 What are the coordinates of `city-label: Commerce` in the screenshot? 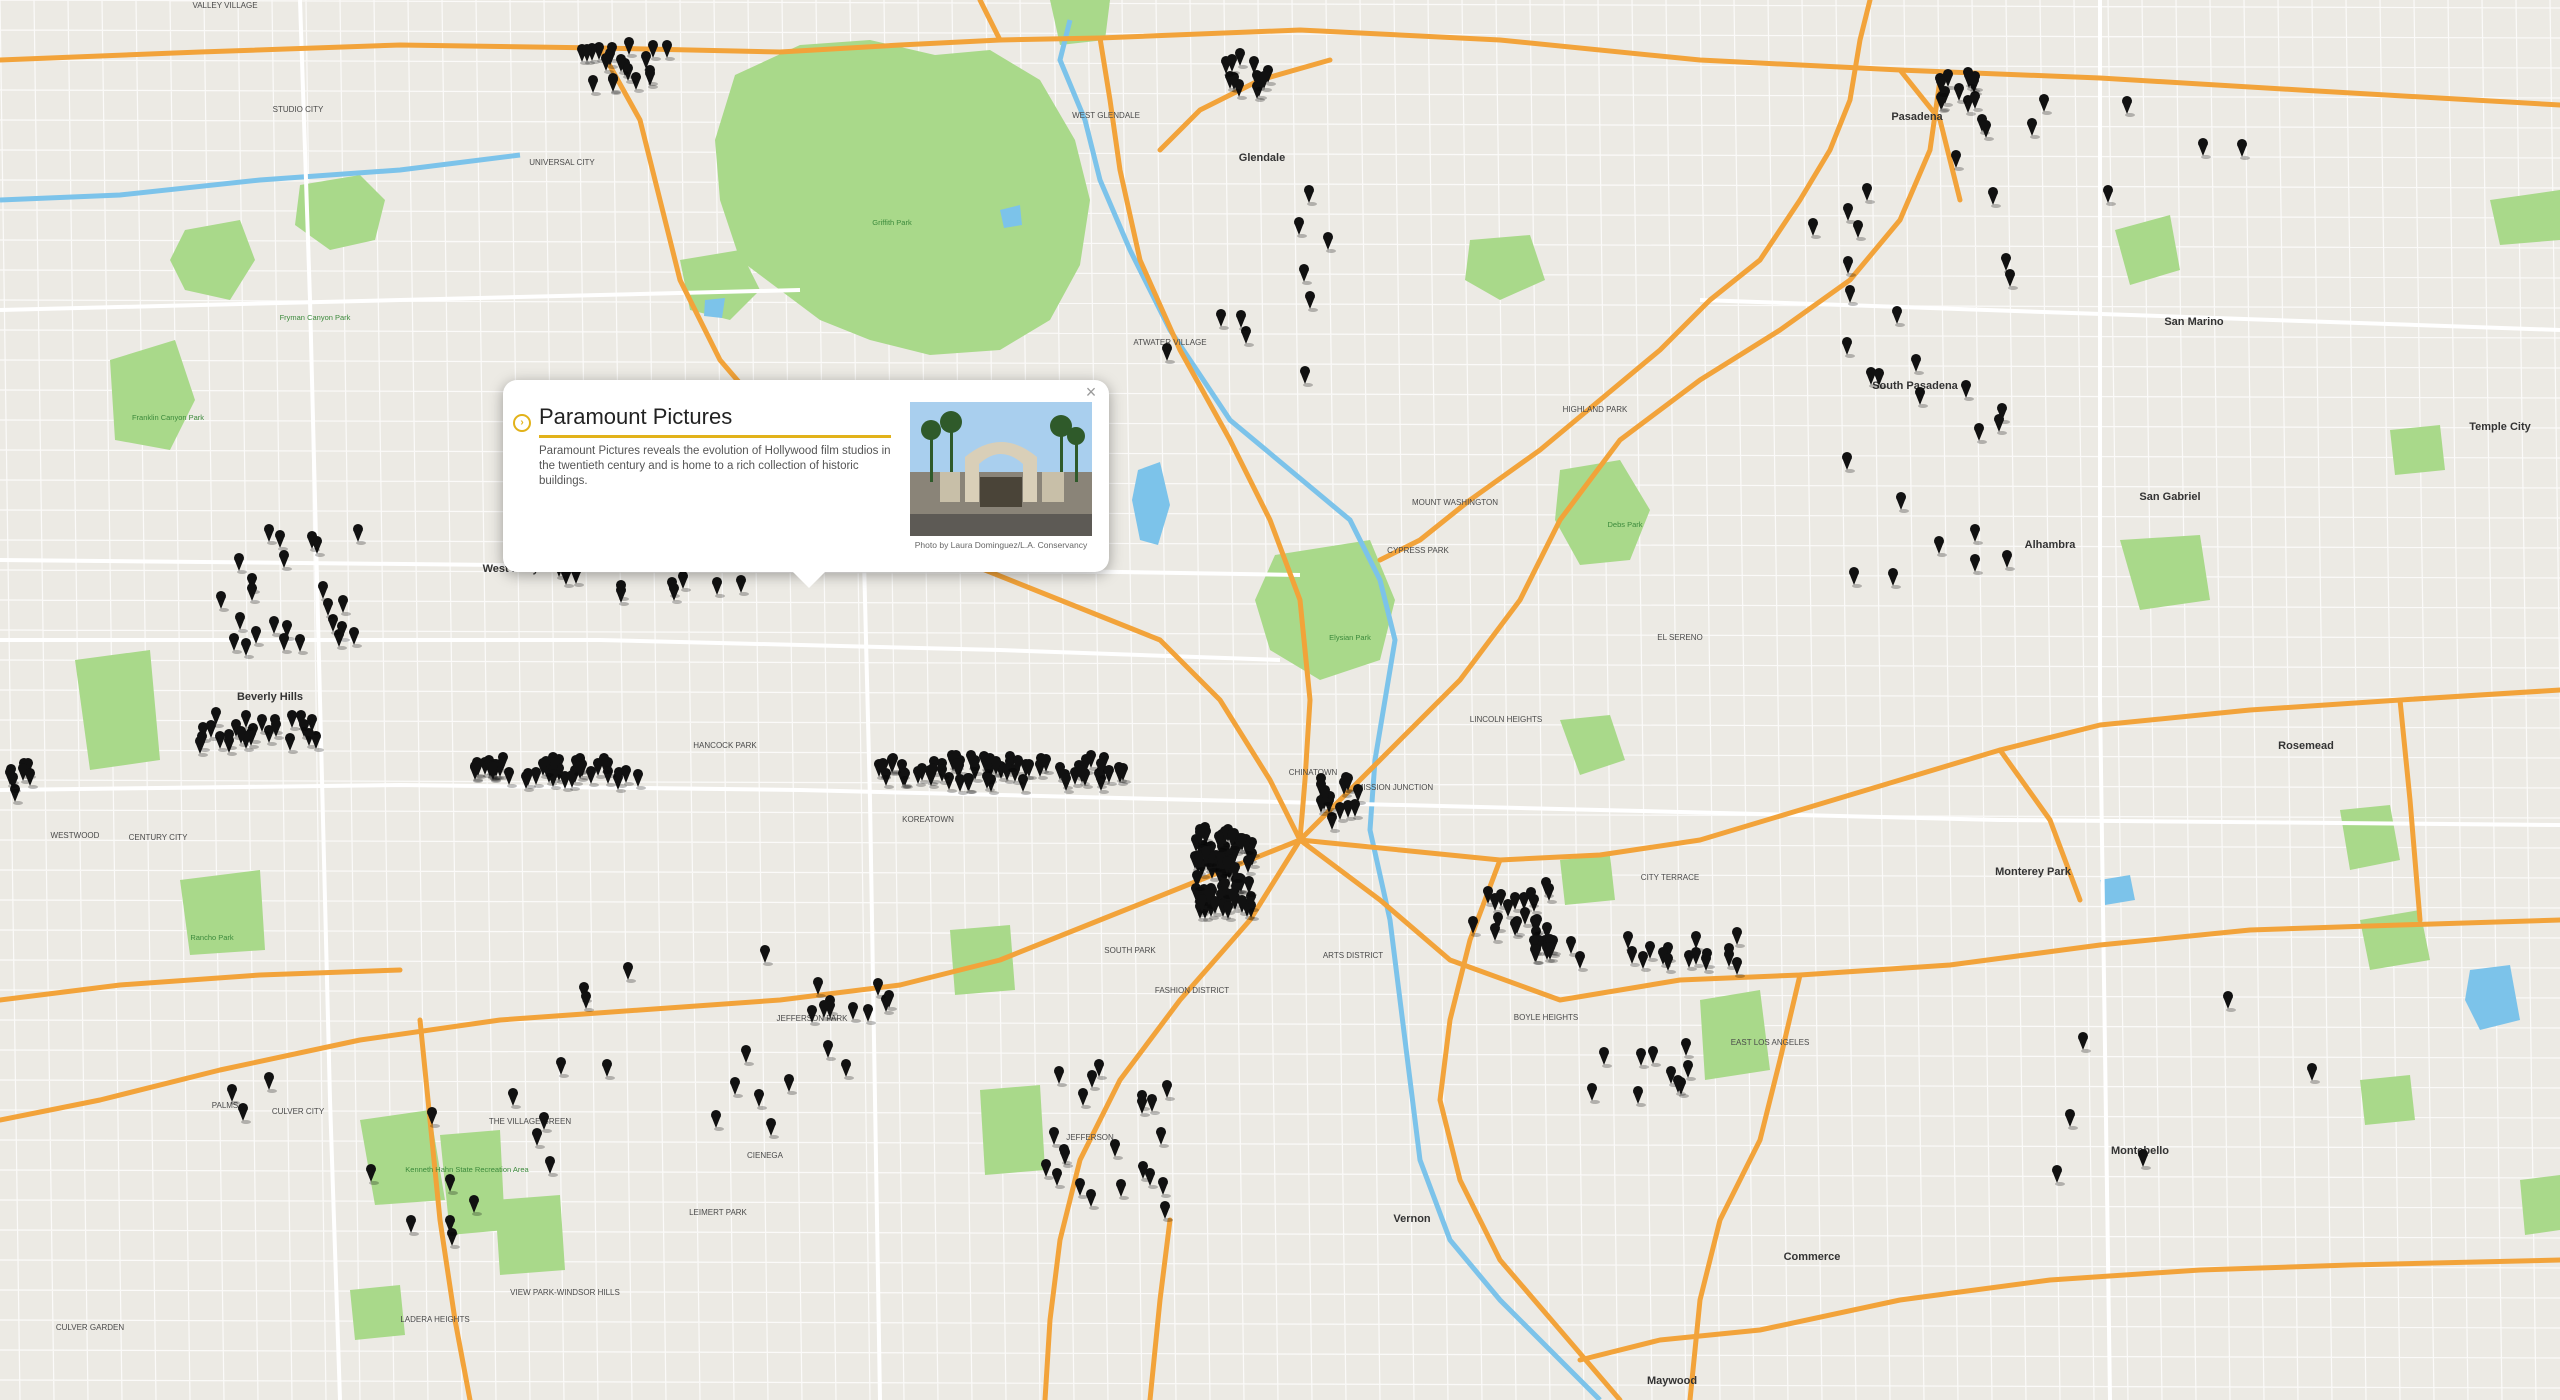 It's located at (1812, 1257).